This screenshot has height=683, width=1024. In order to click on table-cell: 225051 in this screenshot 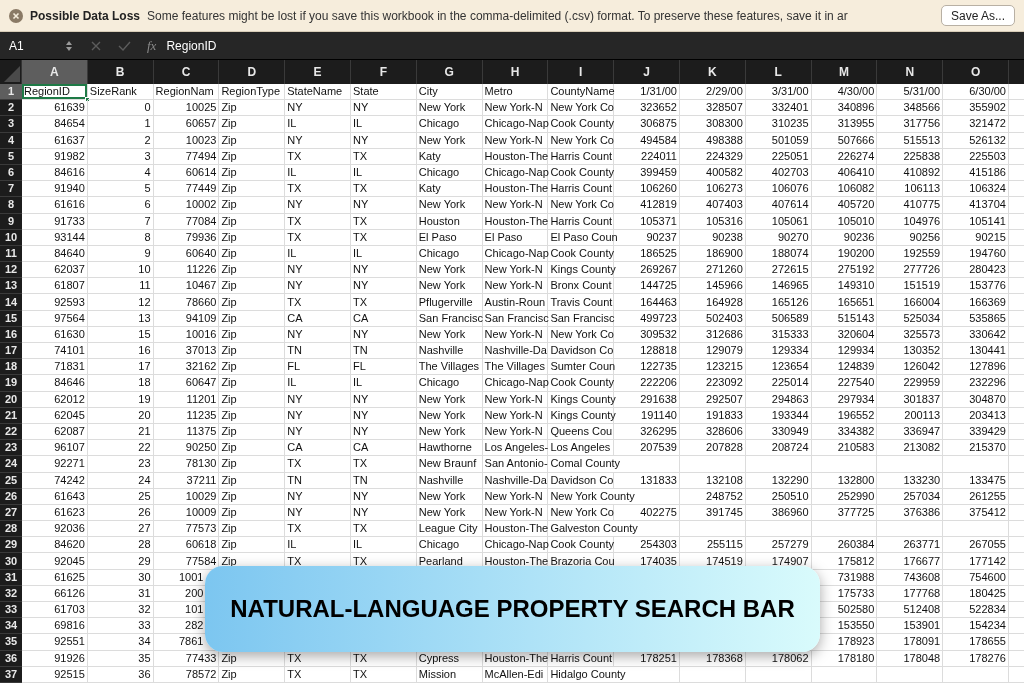, I will do `click(778, 156)`.